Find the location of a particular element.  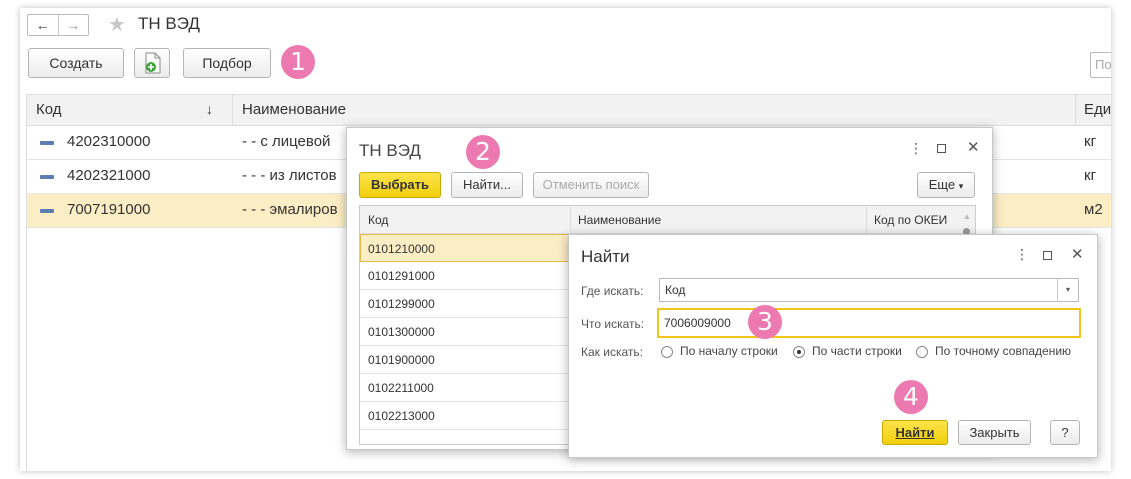

select-button: Выбрать is located at coordinates (400, 185).